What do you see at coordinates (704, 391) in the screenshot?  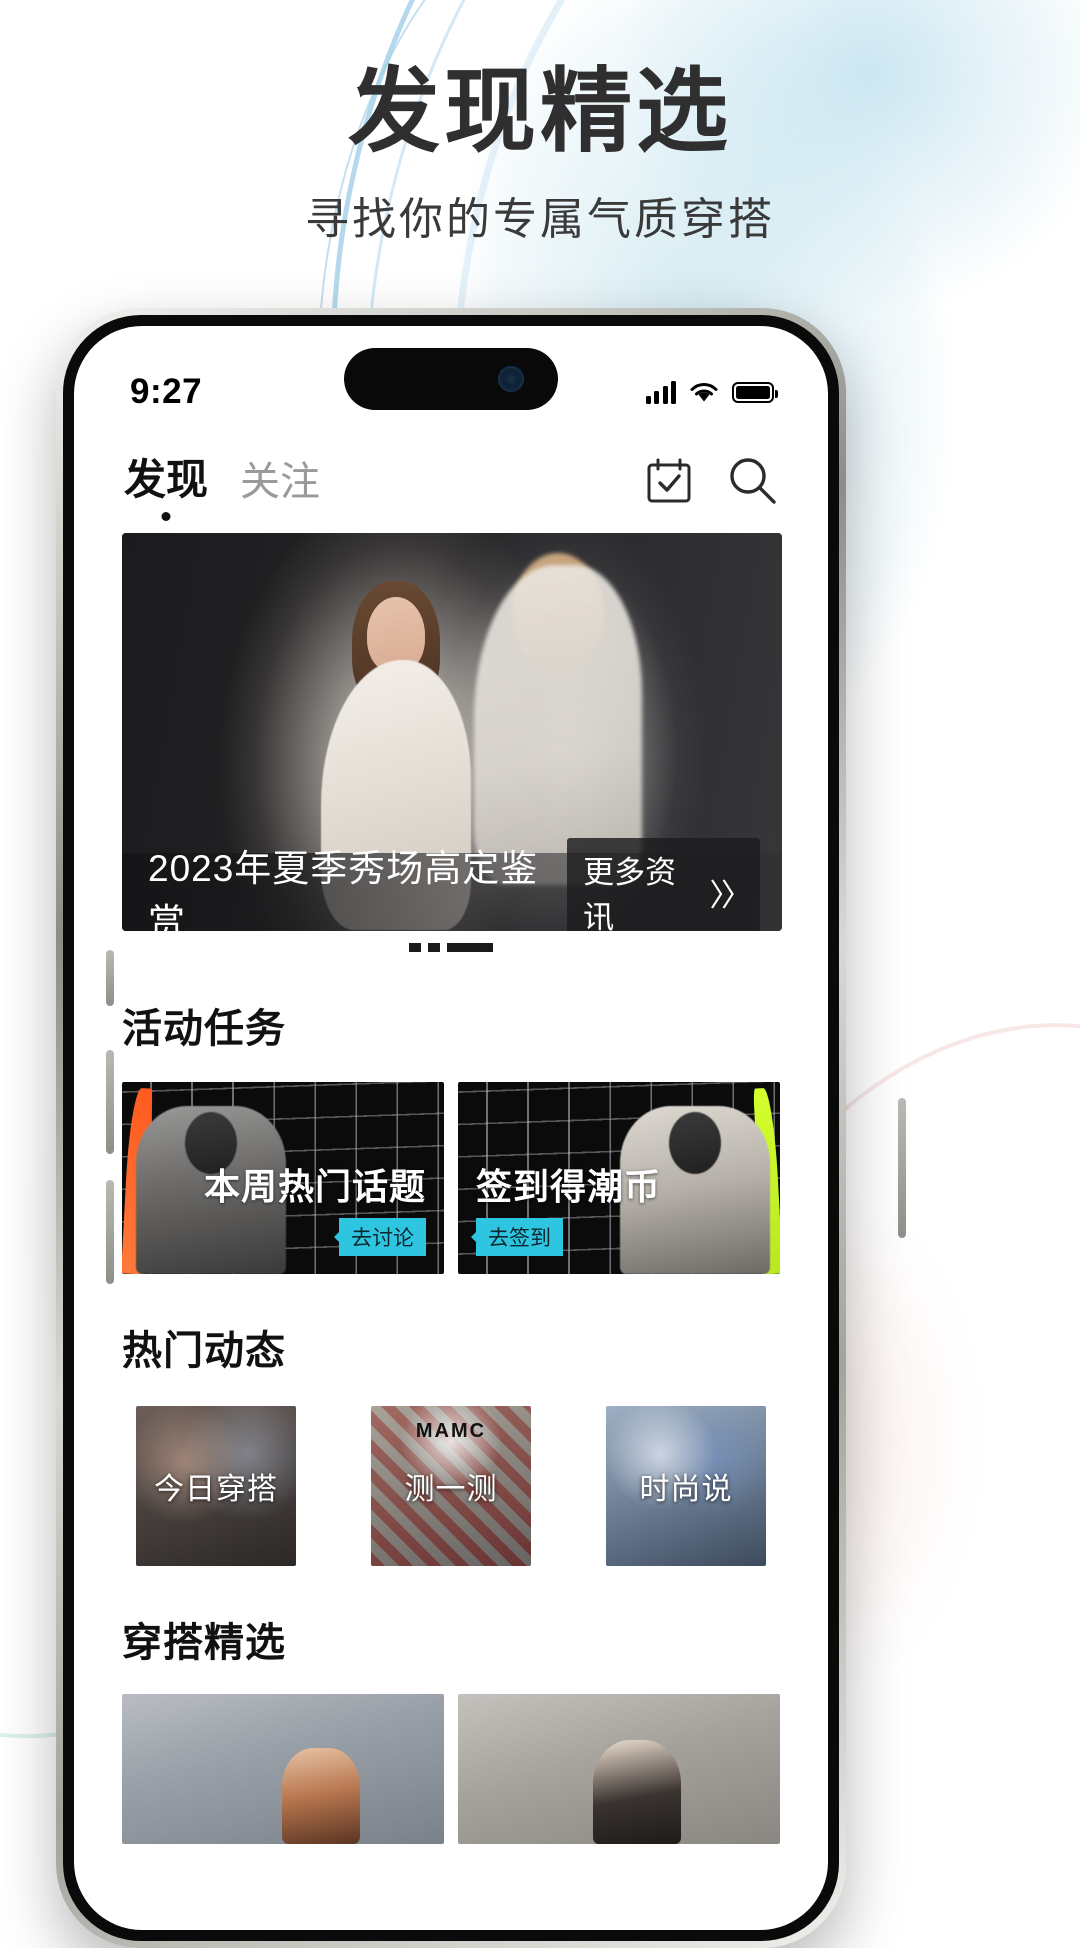 I see `wifi-icon` at bounding box center [704, 391].